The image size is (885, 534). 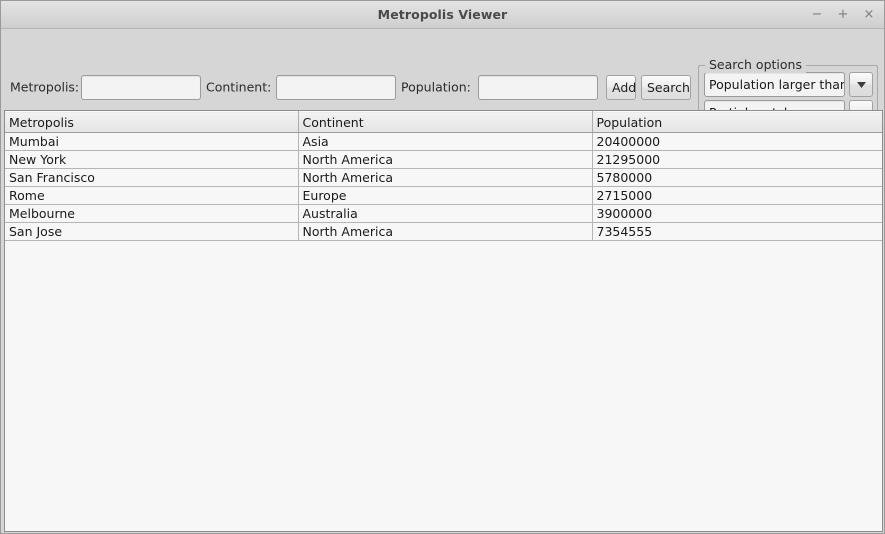 What do you see at coordinates (666, 87) in the screenshot?
I see `search-button: Search` at bounding box center [666, 87].